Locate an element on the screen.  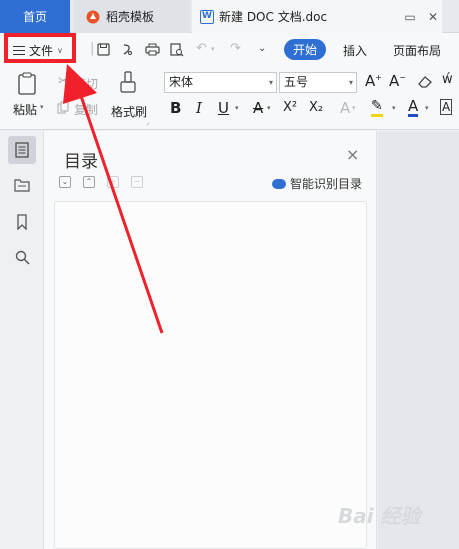
tab-home-label: 首页 is located at coordinates (34, 17).